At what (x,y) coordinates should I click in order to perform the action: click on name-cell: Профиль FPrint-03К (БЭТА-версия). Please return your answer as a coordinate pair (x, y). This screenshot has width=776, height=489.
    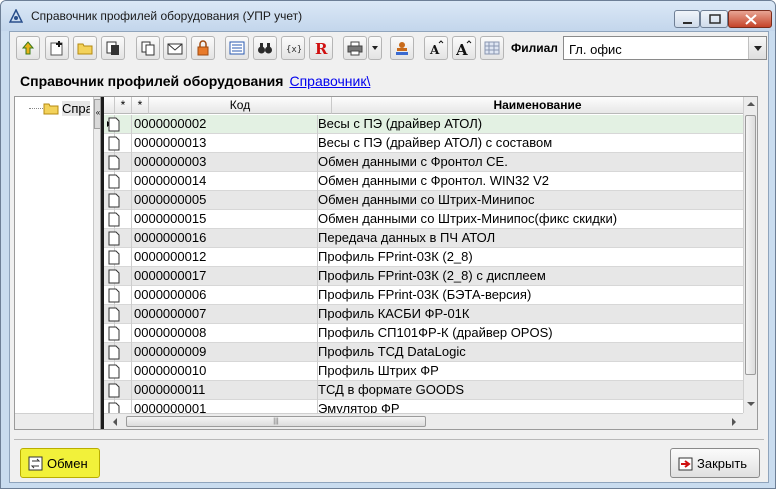
    Looking at the image, I should click on (531, 295).